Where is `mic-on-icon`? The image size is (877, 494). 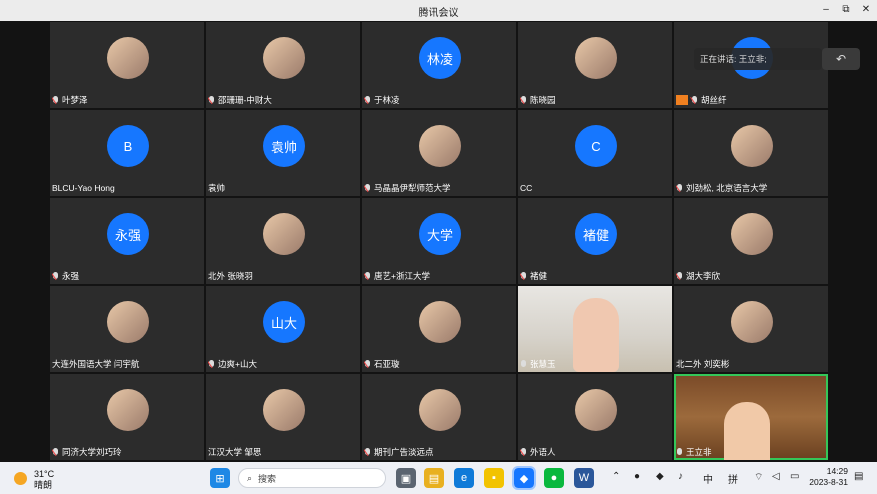
mic-on-icon is located at coordinates (679, 452).